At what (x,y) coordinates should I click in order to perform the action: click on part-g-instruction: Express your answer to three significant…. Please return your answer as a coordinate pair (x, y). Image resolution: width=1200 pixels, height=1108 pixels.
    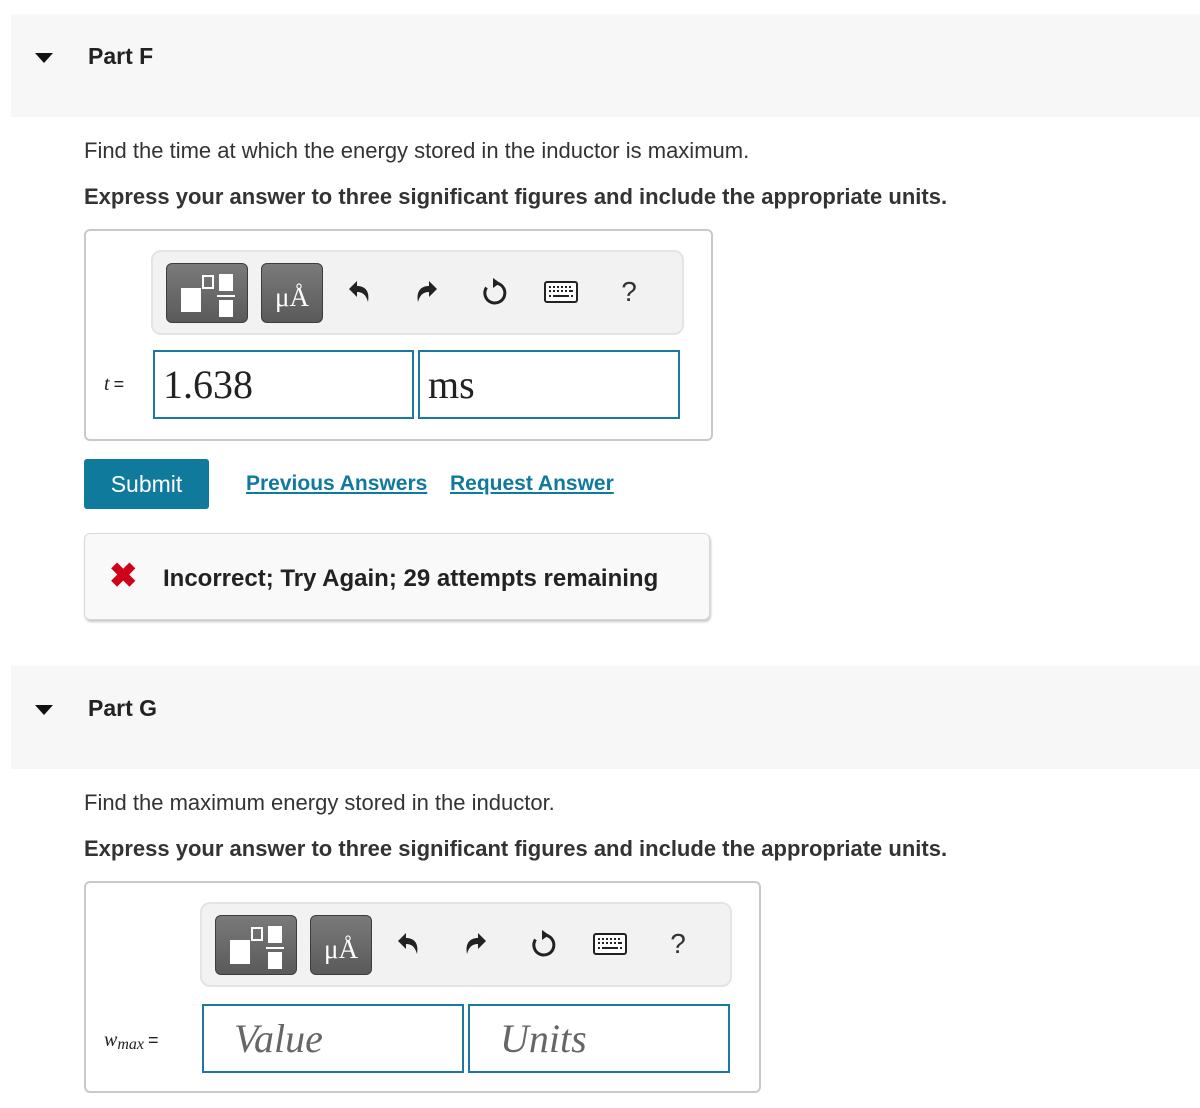
    Looking at the image, I should click on (516, 848).